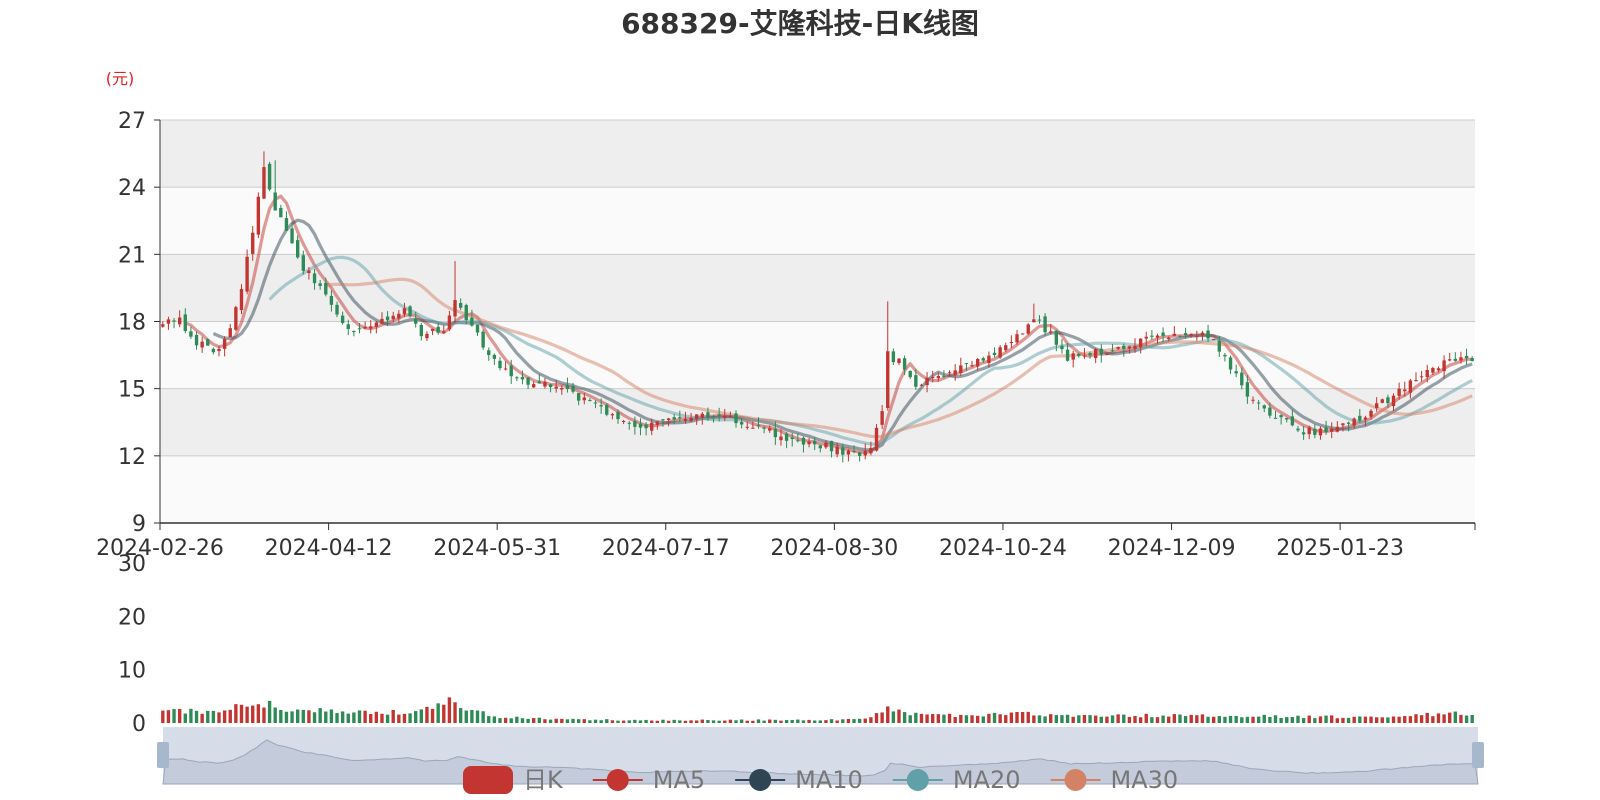  Describe the element at coordinates (132, 121) in the screenshot. I see `y-tick-label: 27` at that location.